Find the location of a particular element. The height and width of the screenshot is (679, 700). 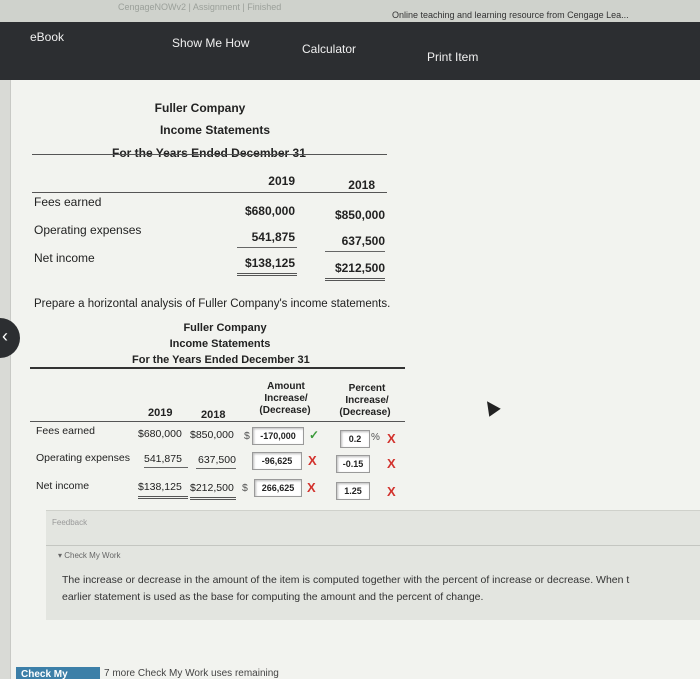

percent-input: 1.25 is located at coordinates (353, 491).